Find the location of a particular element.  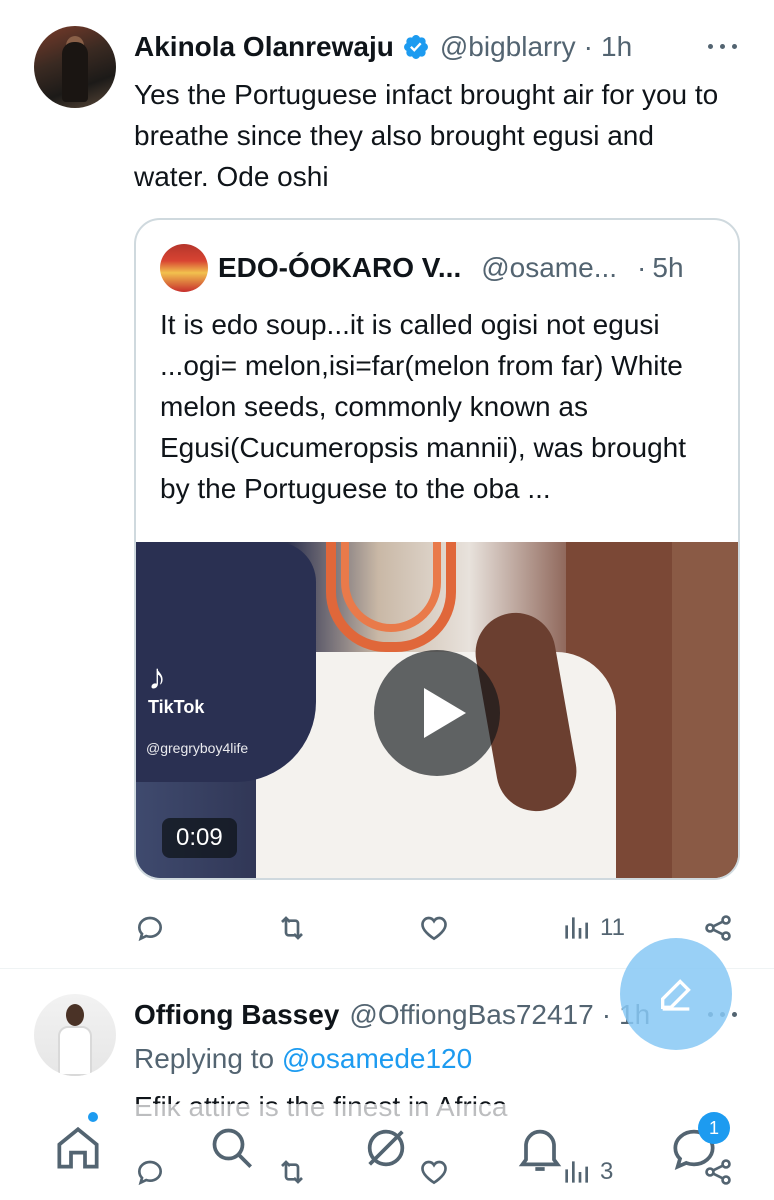

more-options-icon is located at coordinates (723, 46).